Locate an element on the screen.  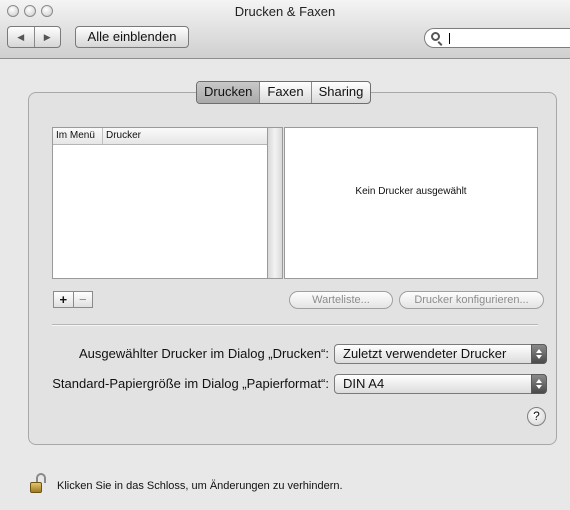
paper-size-value: DIN A4 is located at coordinates (364, 383).